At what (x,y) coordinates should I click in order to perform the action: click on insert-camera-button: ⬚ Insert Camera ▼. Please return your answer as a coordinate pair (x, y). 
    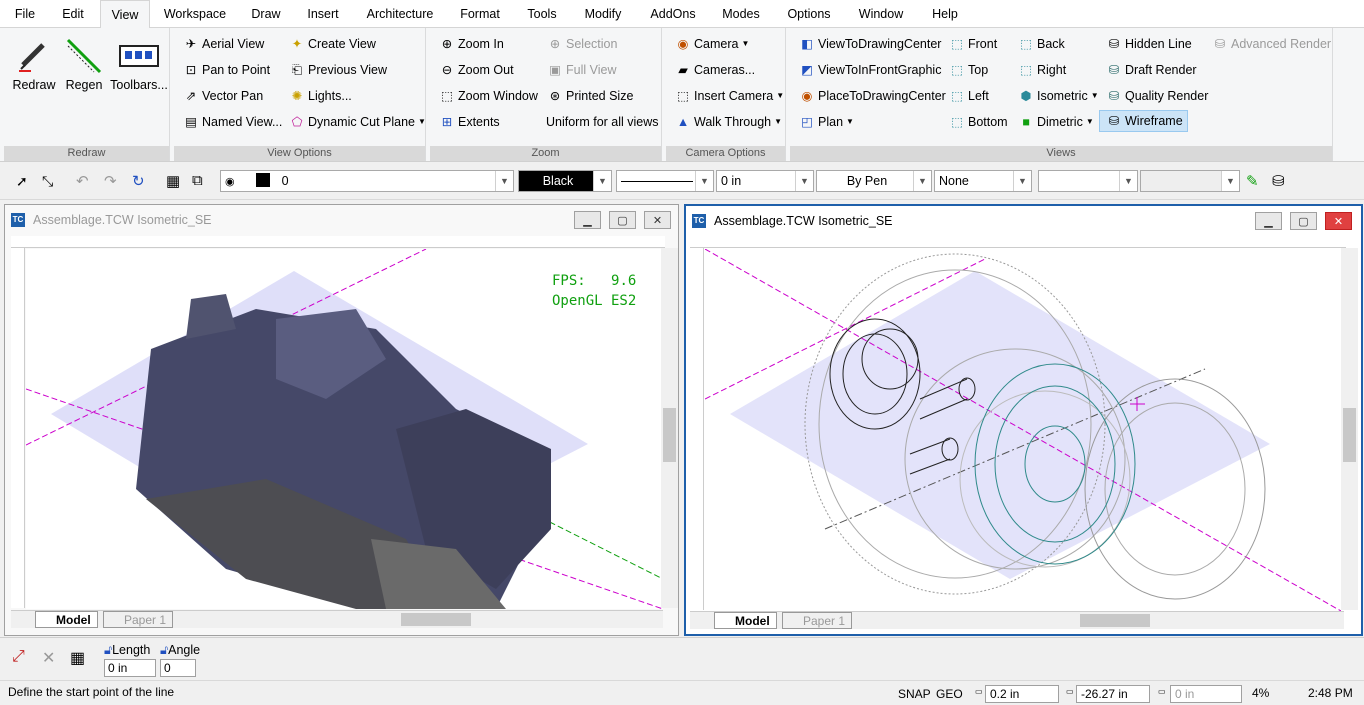
    Looking at the image, I should click on (729, 96).